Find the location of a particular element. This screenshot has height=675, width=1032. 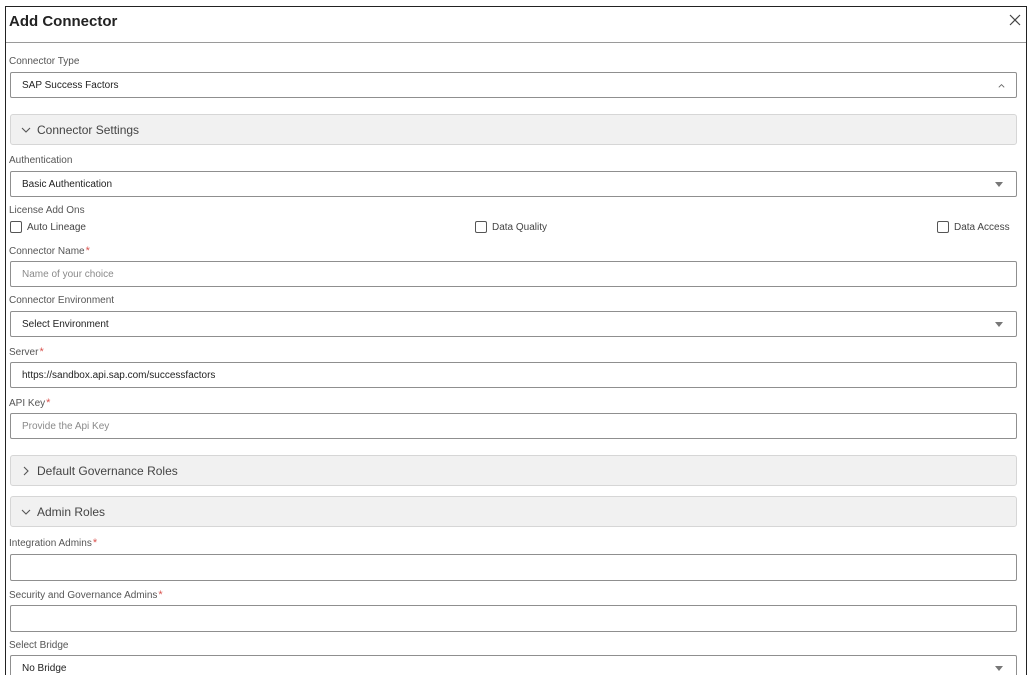

connector-type-value: SAP Success Factors is located at coordinates (70, 85).